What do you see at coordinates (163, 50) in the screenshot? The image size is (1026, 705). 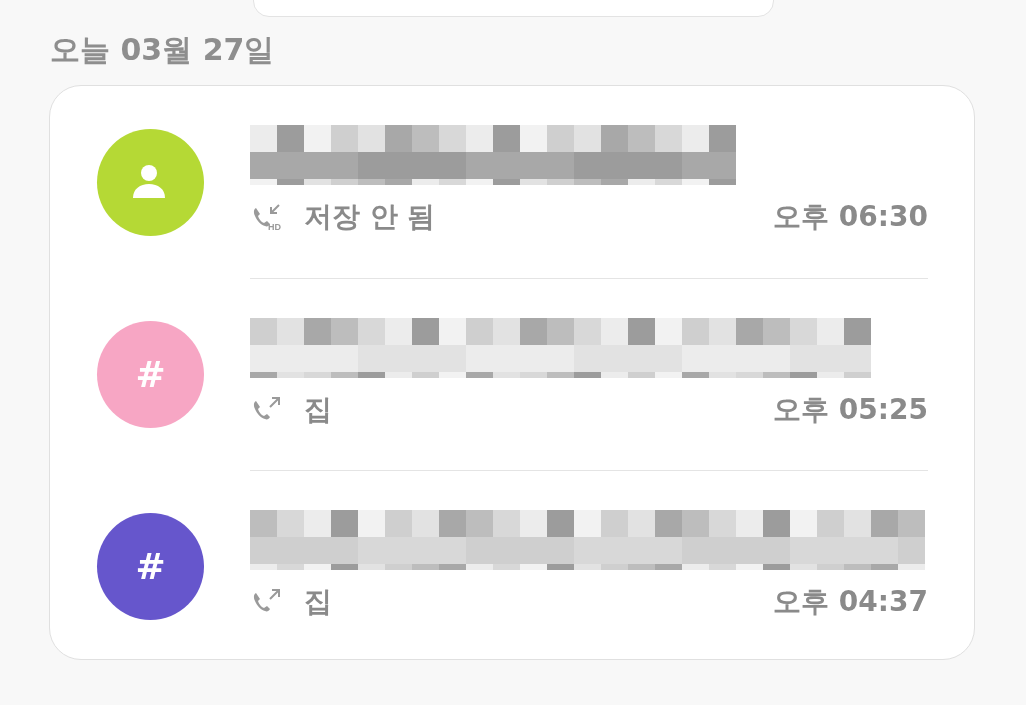 I see `date-header: 오늘 03월 27일` at bounding box center [163, 50].